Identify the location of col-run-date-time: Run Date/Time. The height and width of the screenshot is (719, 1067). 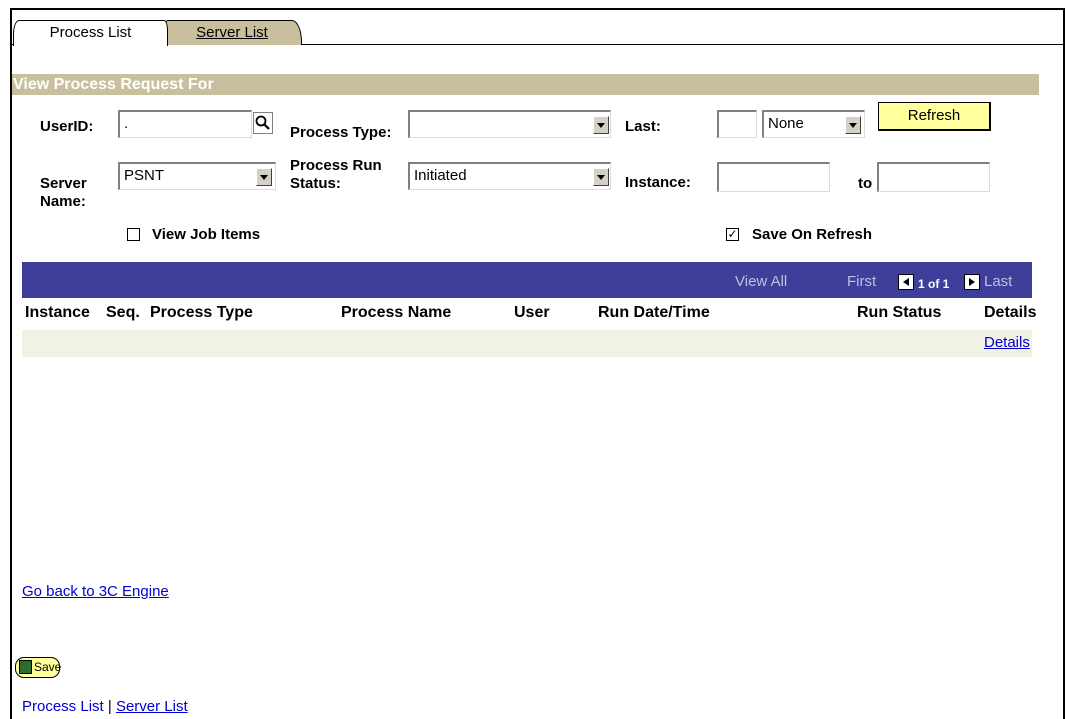
(654, 312).